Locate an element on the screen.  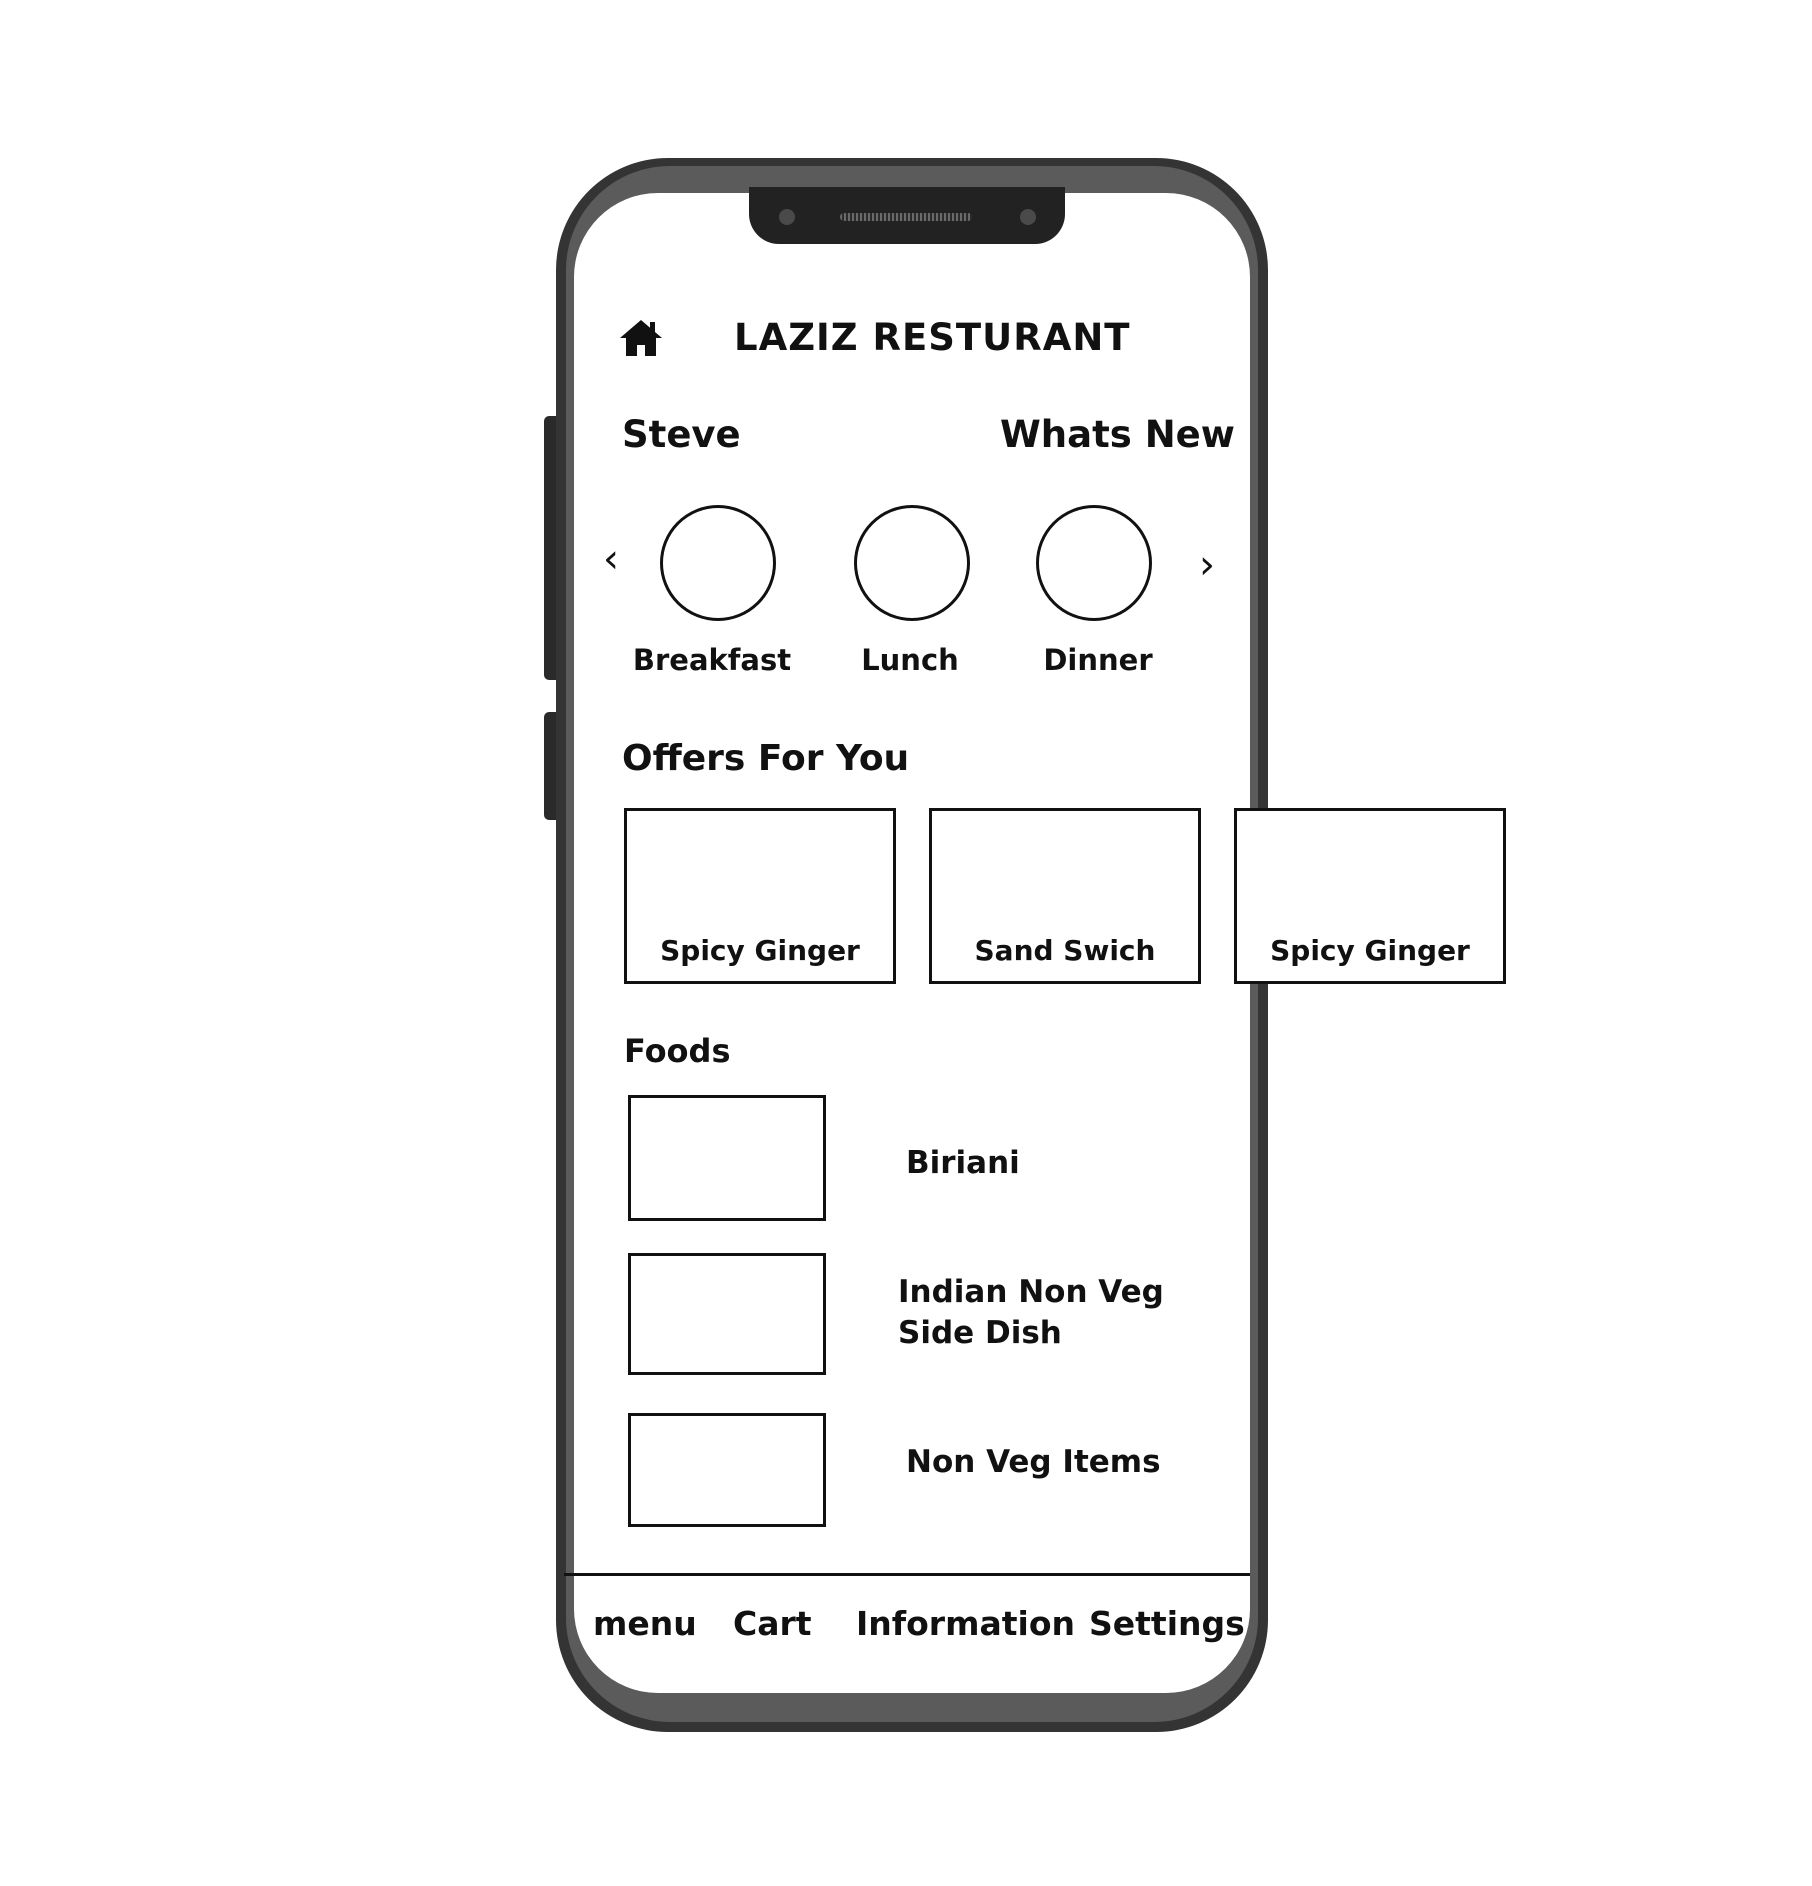
category-lunch-label: Lunch is located at coordinates (910, 660).